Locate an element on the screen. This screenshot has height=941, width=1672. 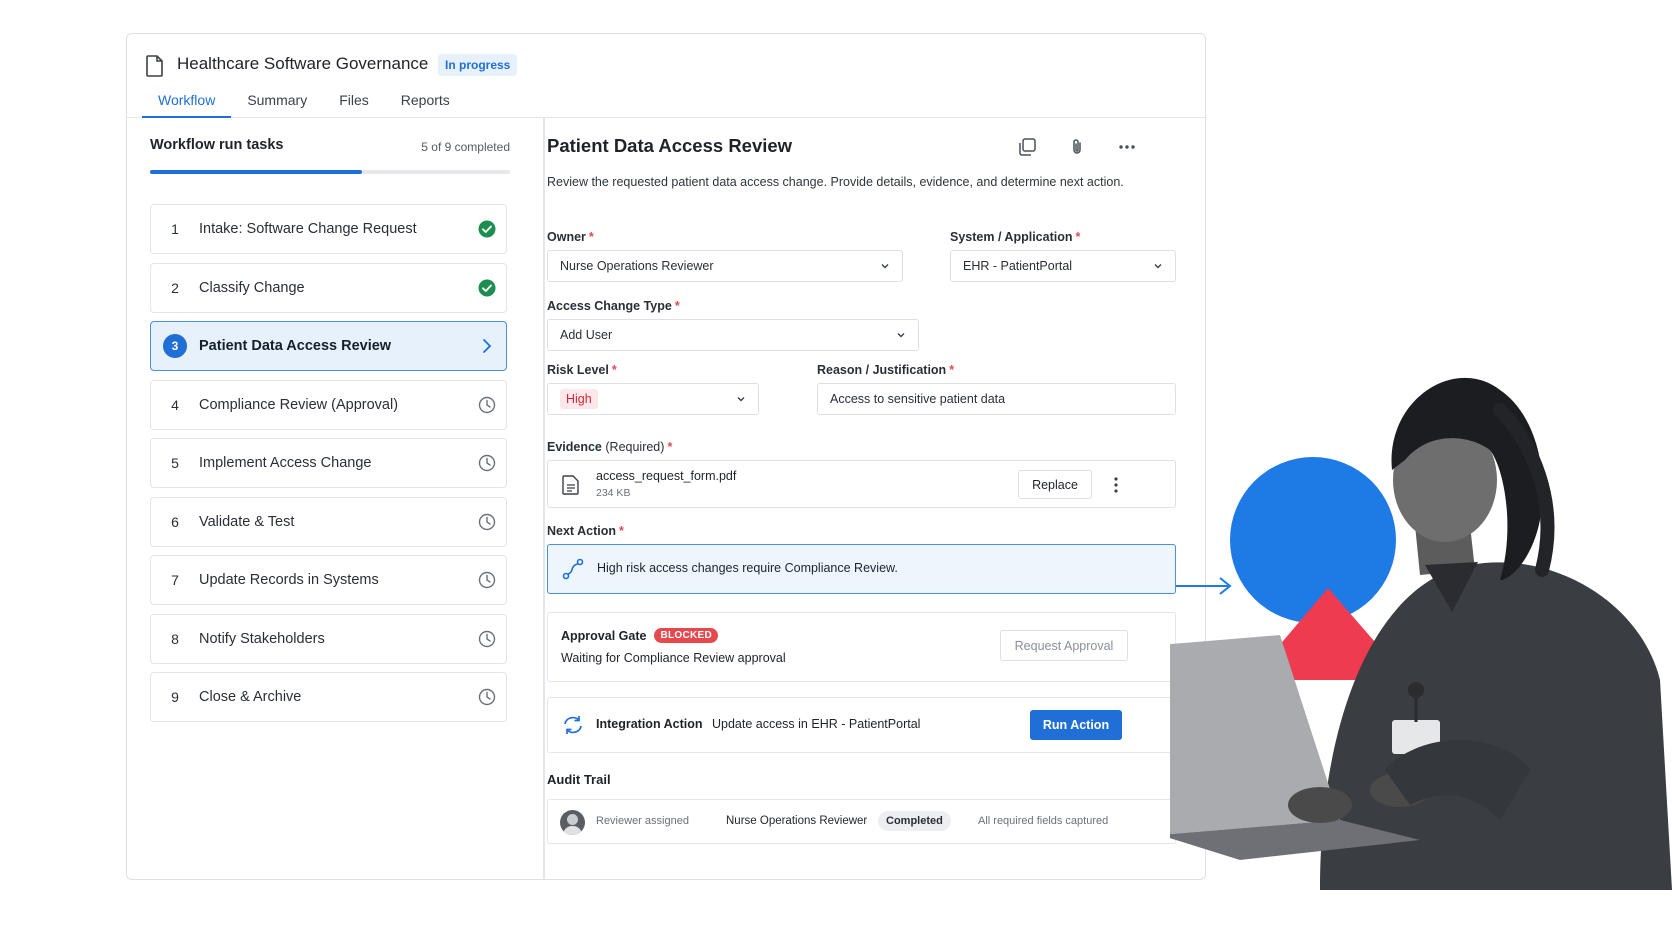
task-item: 8 Notify Stakeholders is located at coordinates (328, 639).